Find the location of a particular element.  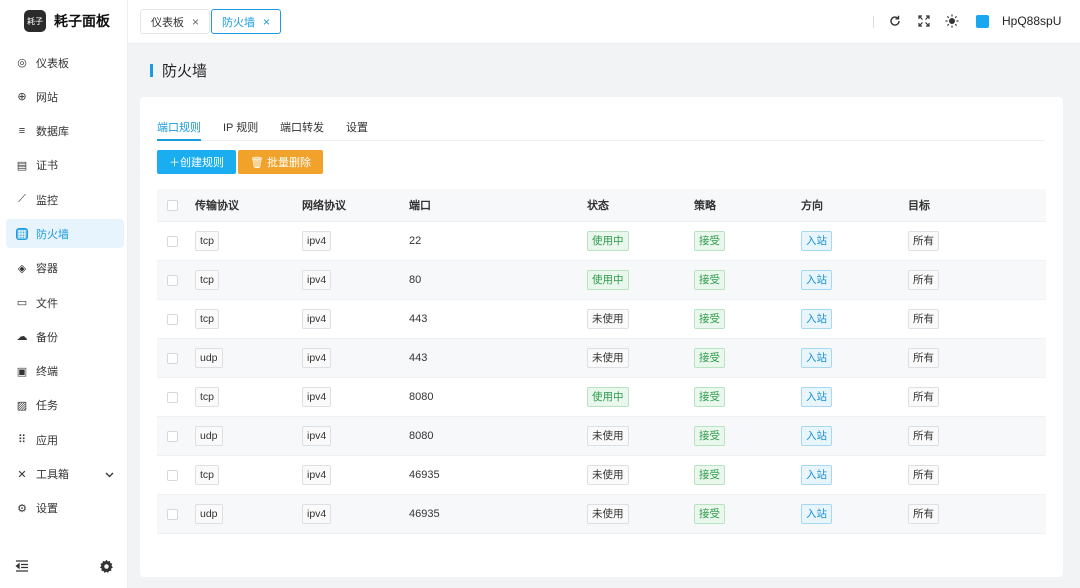

table-row: tcp ipv4 46935 未使用 接受 入站 所有 is located at coordinates (601, 475).